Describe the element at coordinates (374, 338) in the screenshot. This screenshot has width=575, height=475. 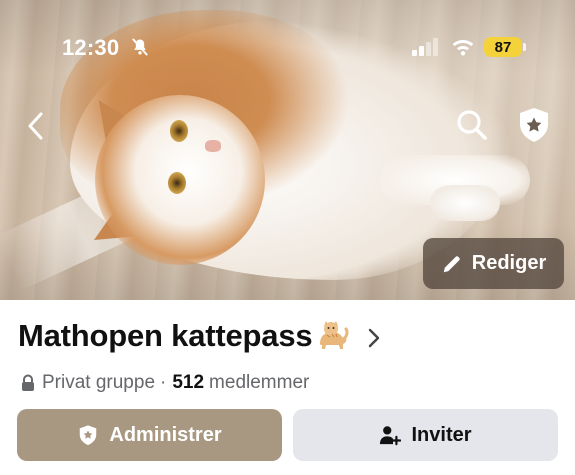
I see `chevron-right-icon` at that location.